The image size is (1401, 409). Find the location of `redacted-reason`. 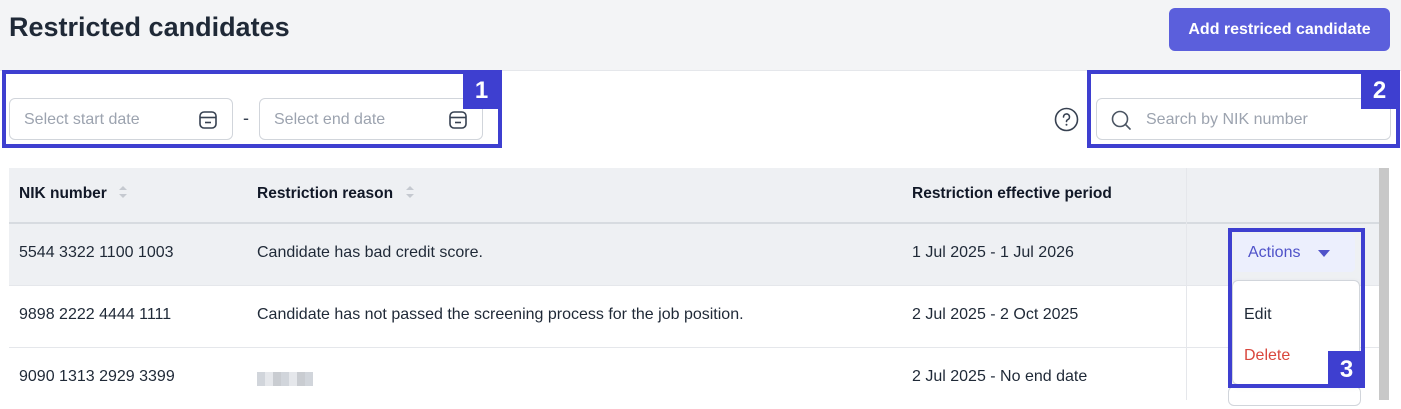

redacted-reason is located at coordinates (285, 379).